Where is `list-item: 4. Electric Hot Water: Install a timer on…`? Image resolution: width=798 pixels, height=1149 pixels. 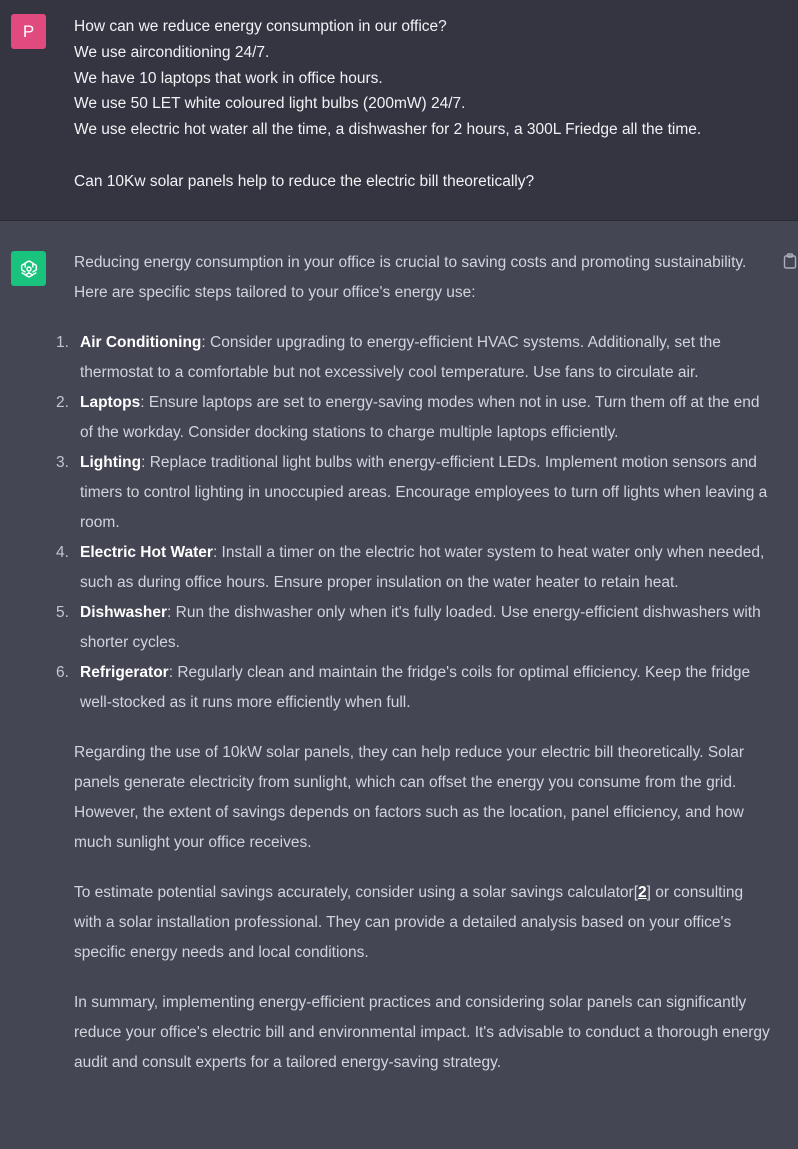 list-item: 4. Electric Hot Water: Install a timer on… is located at coordinates (410, 567).